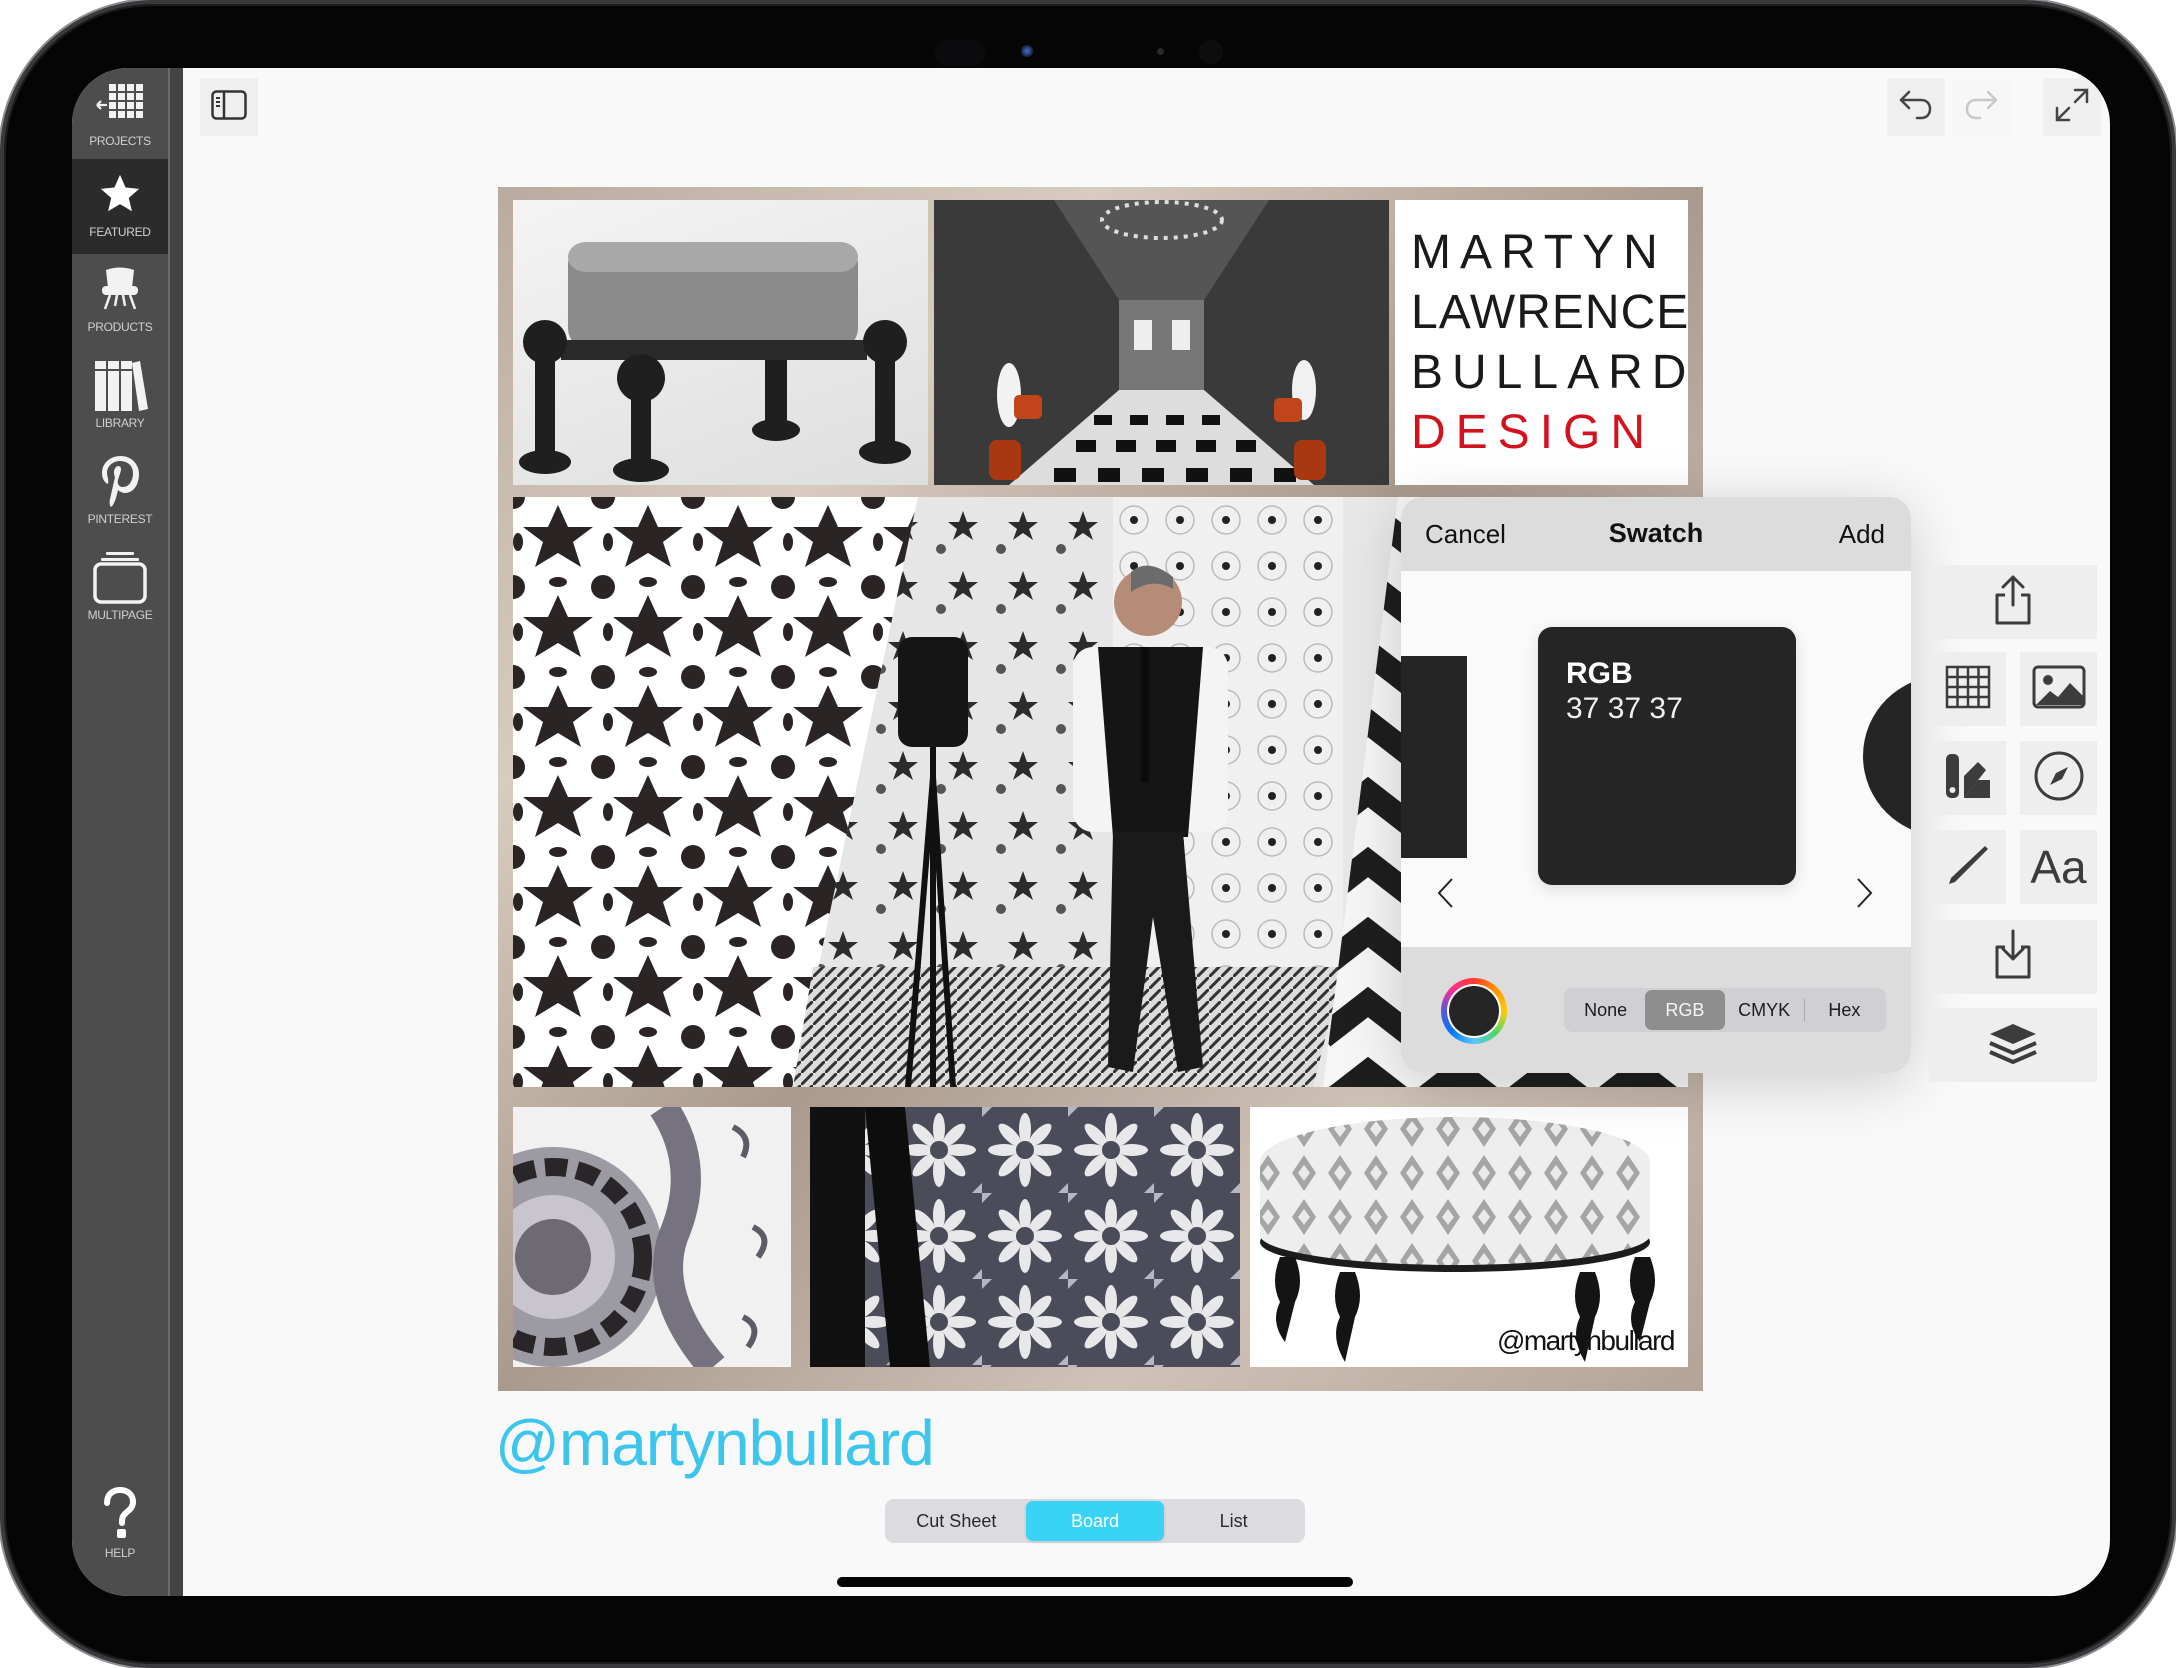  I want to click on view-mode-control: Cut Sheet Board List, so click(1095, 1521).